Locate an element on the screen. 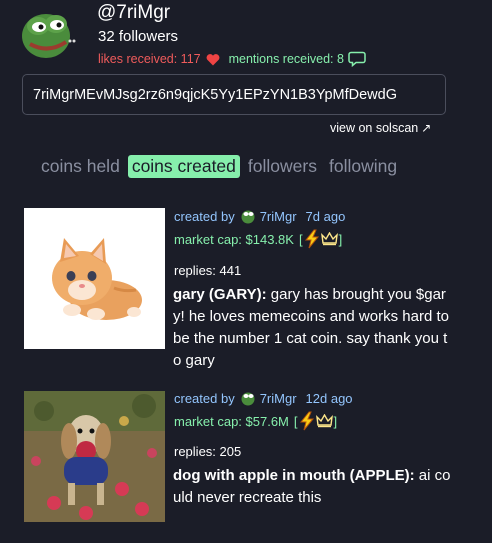 Image resolution: width=492 pixels, height=543 pixels. heart-icon is located at coordinates (213, 59).